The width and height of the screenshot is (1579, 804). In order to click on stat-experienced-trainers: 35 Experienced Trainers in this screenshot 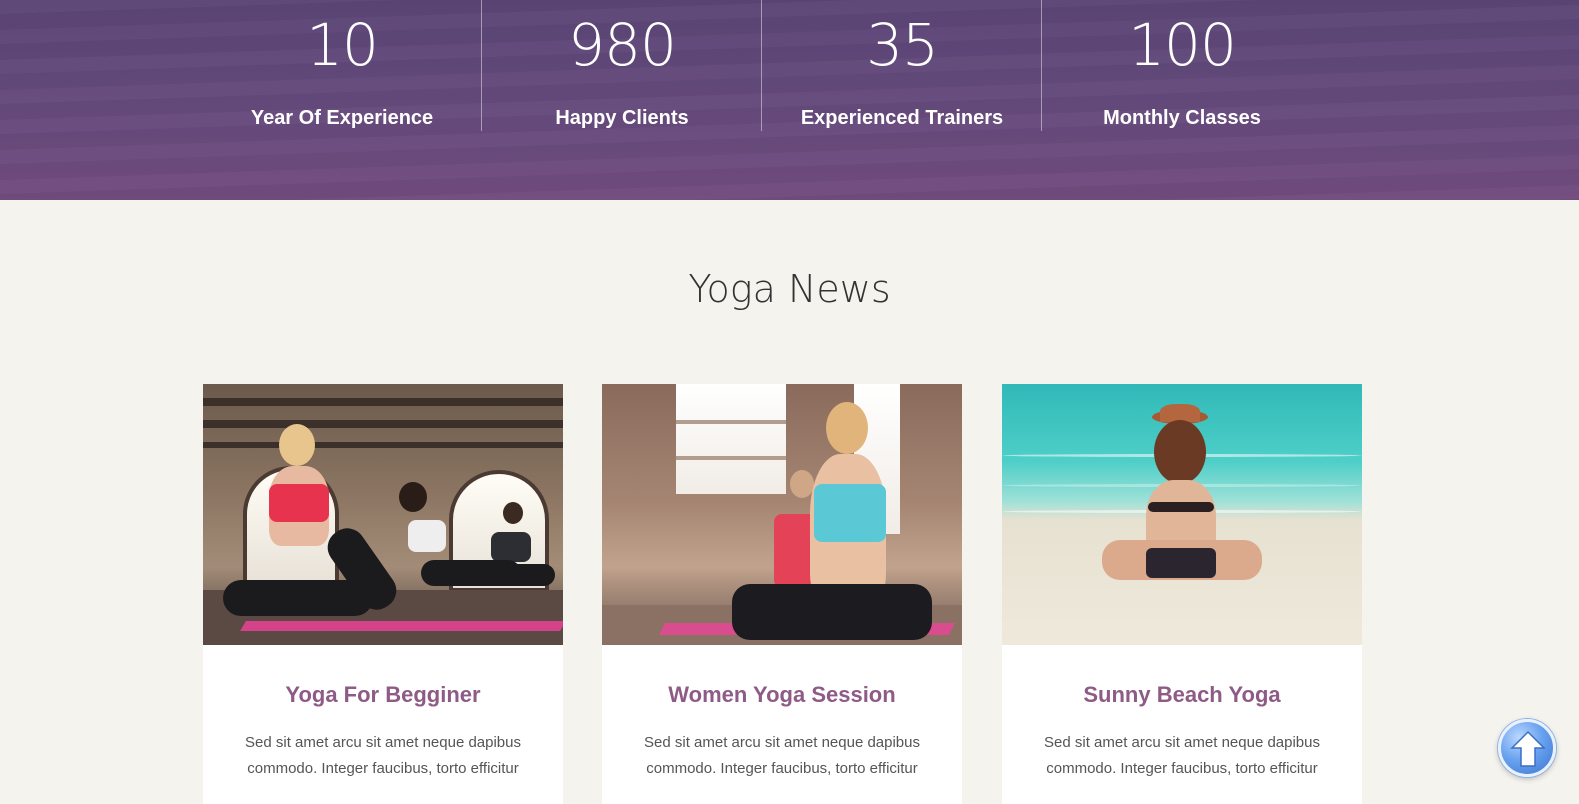, I will do `click(902, 100)`.